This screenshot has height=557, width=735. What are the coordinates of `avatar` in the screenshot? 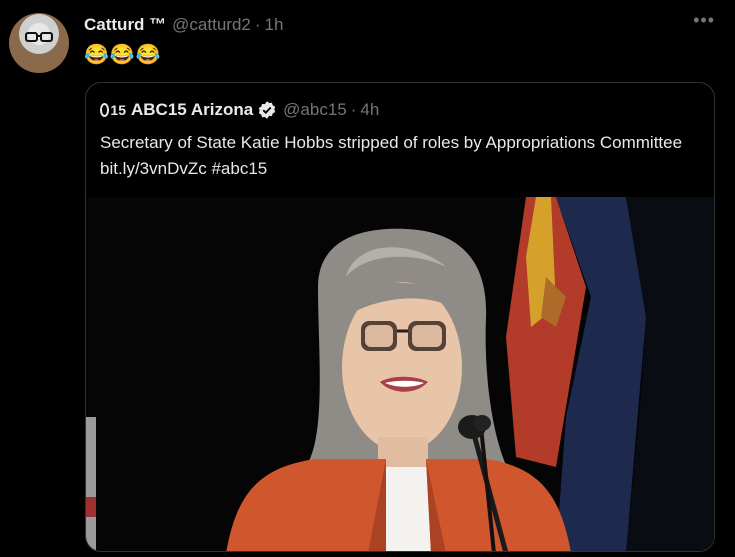 It's located at (39, 43).